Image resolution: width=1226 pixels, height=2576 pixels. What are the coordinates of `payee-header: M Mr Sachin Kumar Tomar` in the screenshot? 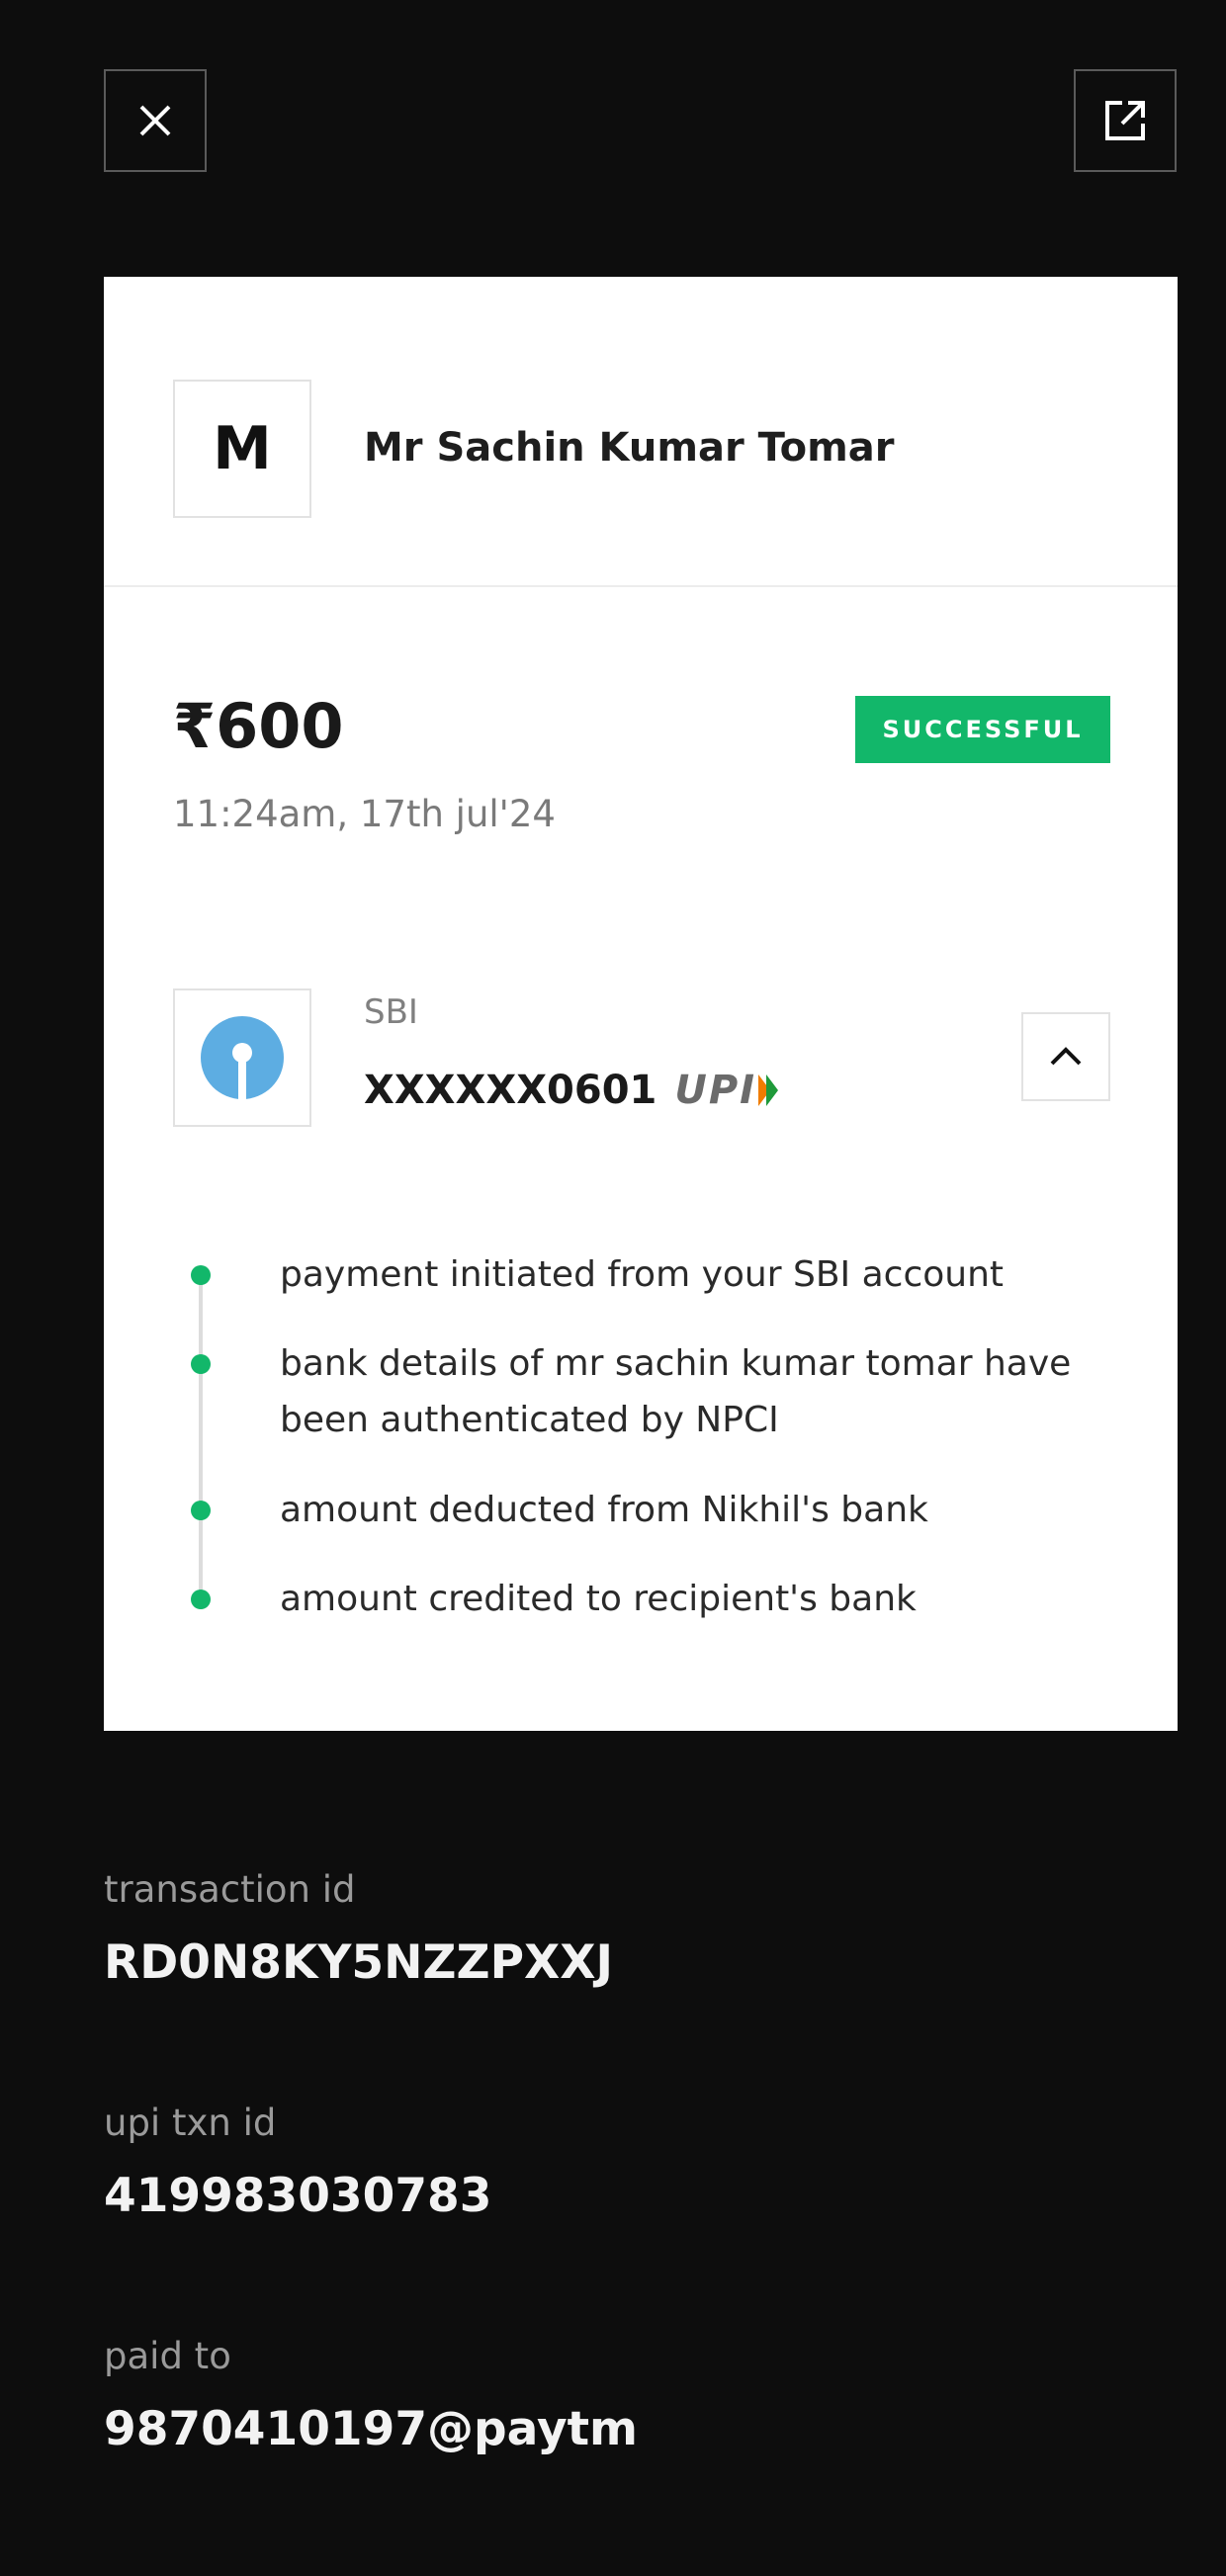 It's located at (641, 432).